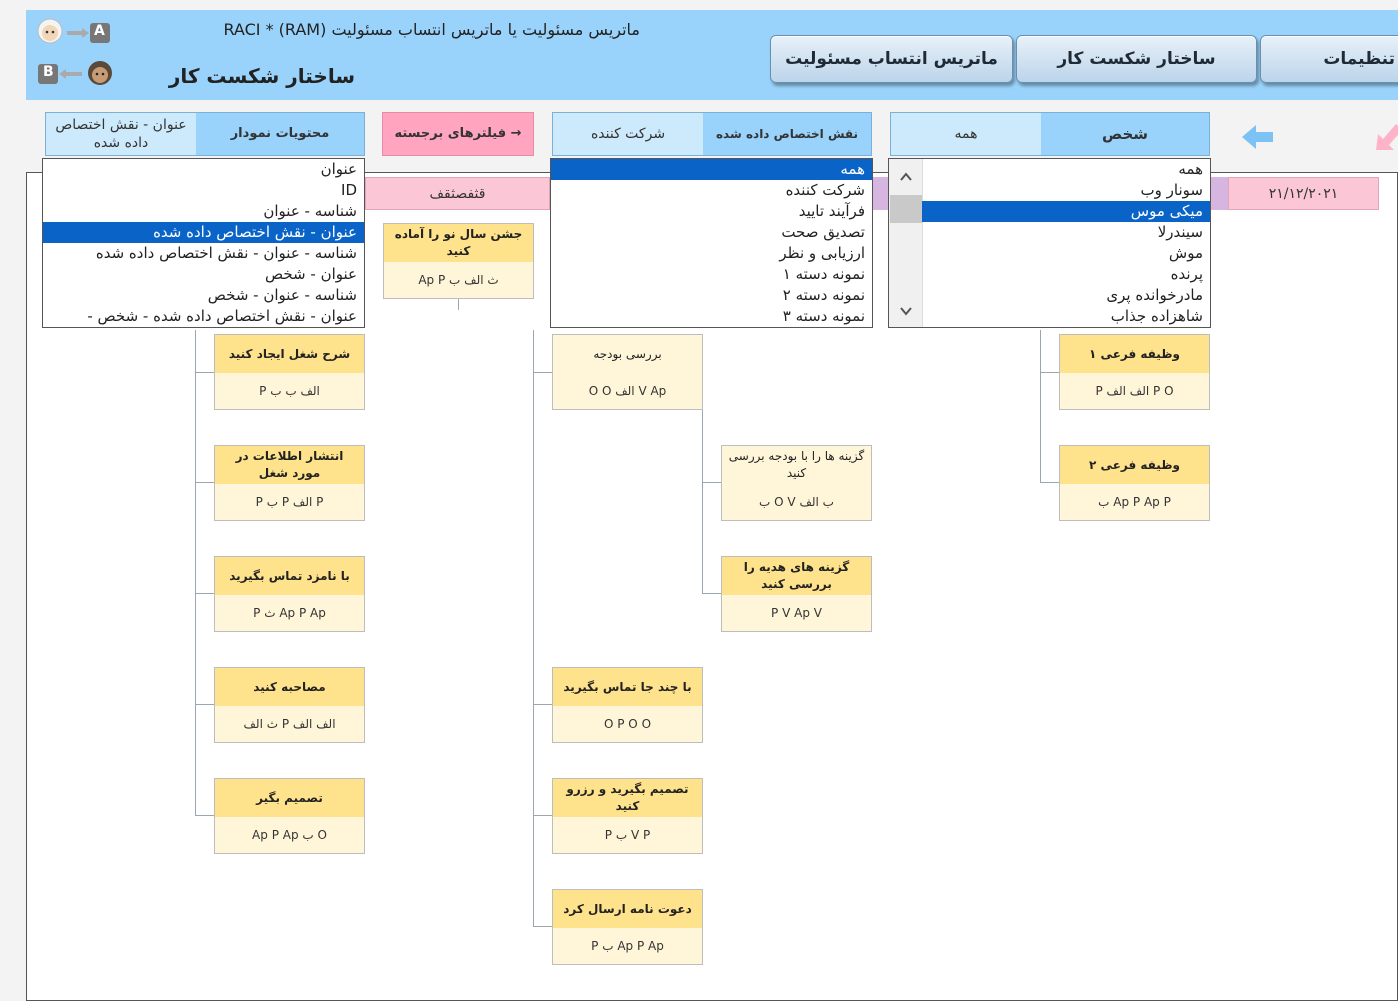 This screenshot has height=1001, width=1398. I want to click on person-option: پرنده, so click(1066, 274).